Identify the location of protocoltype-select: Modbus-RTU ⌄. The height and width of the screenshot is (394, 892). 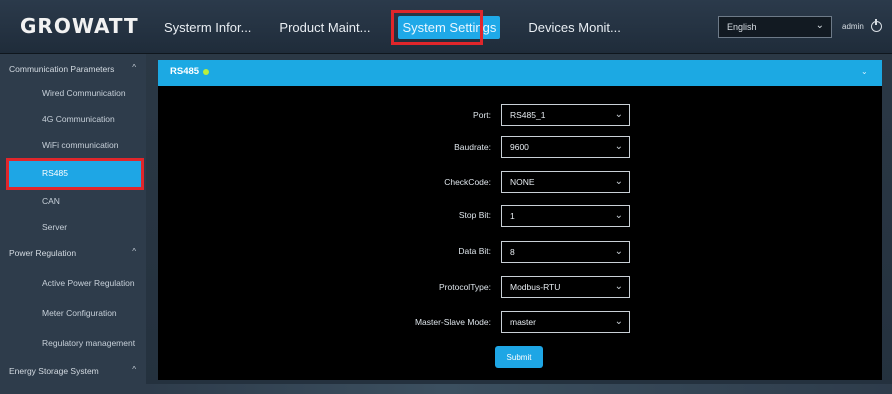
(565, 287).